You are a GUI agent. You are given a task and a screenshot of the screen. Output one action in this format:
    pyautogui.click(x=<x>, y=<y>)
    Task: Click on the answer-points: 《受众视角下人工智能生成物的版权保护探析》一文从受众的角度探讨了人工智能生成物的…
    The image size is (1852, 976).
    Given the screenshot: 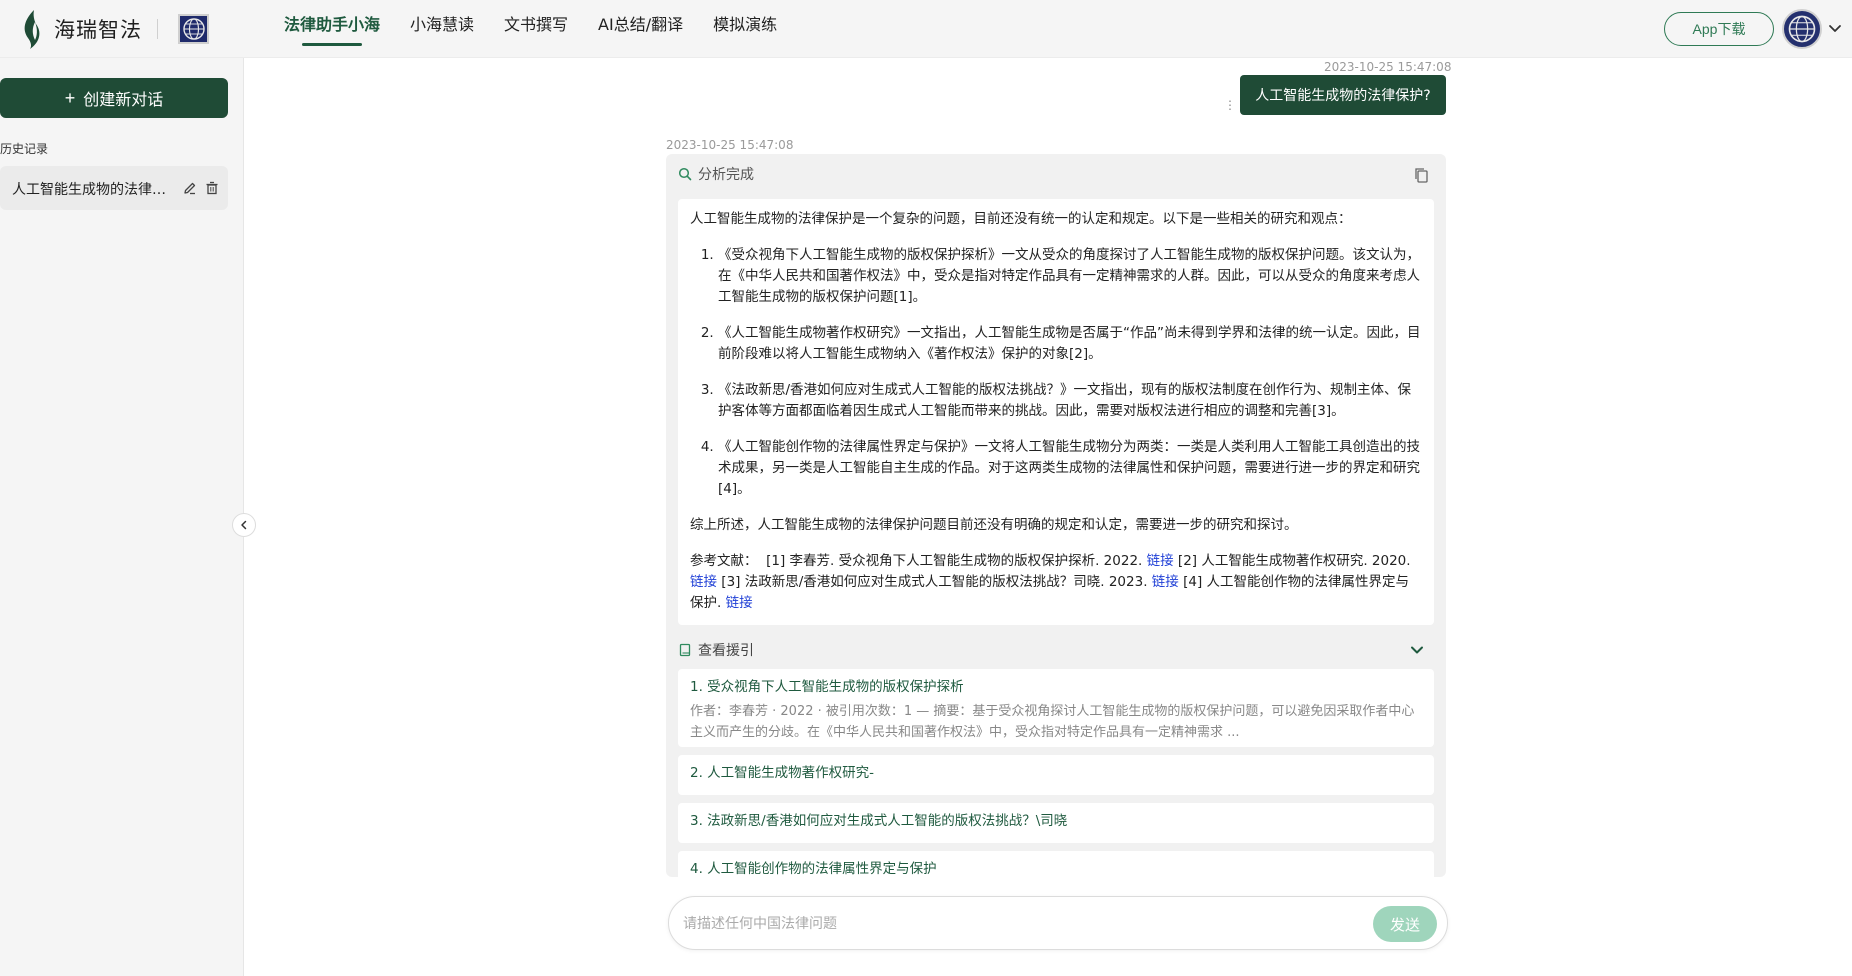 What is the action you would take?
    pyautogui.click(x=1056, y=372)
    